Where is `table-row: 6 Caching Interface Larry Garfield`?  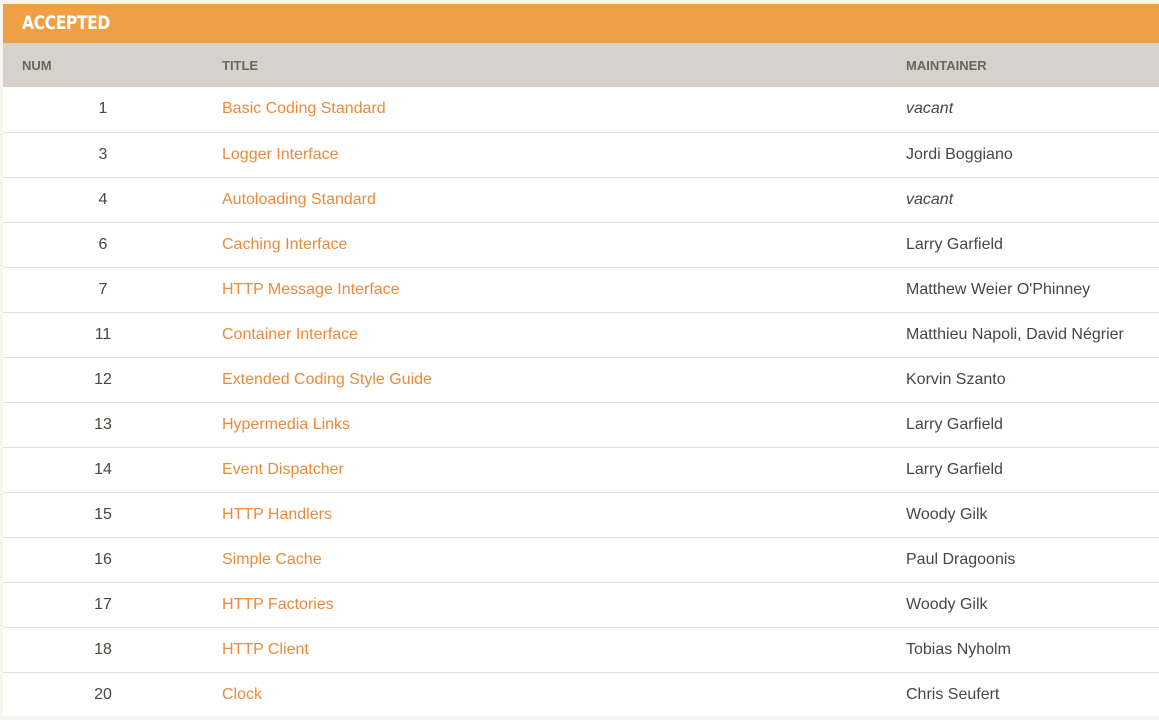 table-row: 6 Caching Interface Larry Garfield is located at coordinates (581, 244).